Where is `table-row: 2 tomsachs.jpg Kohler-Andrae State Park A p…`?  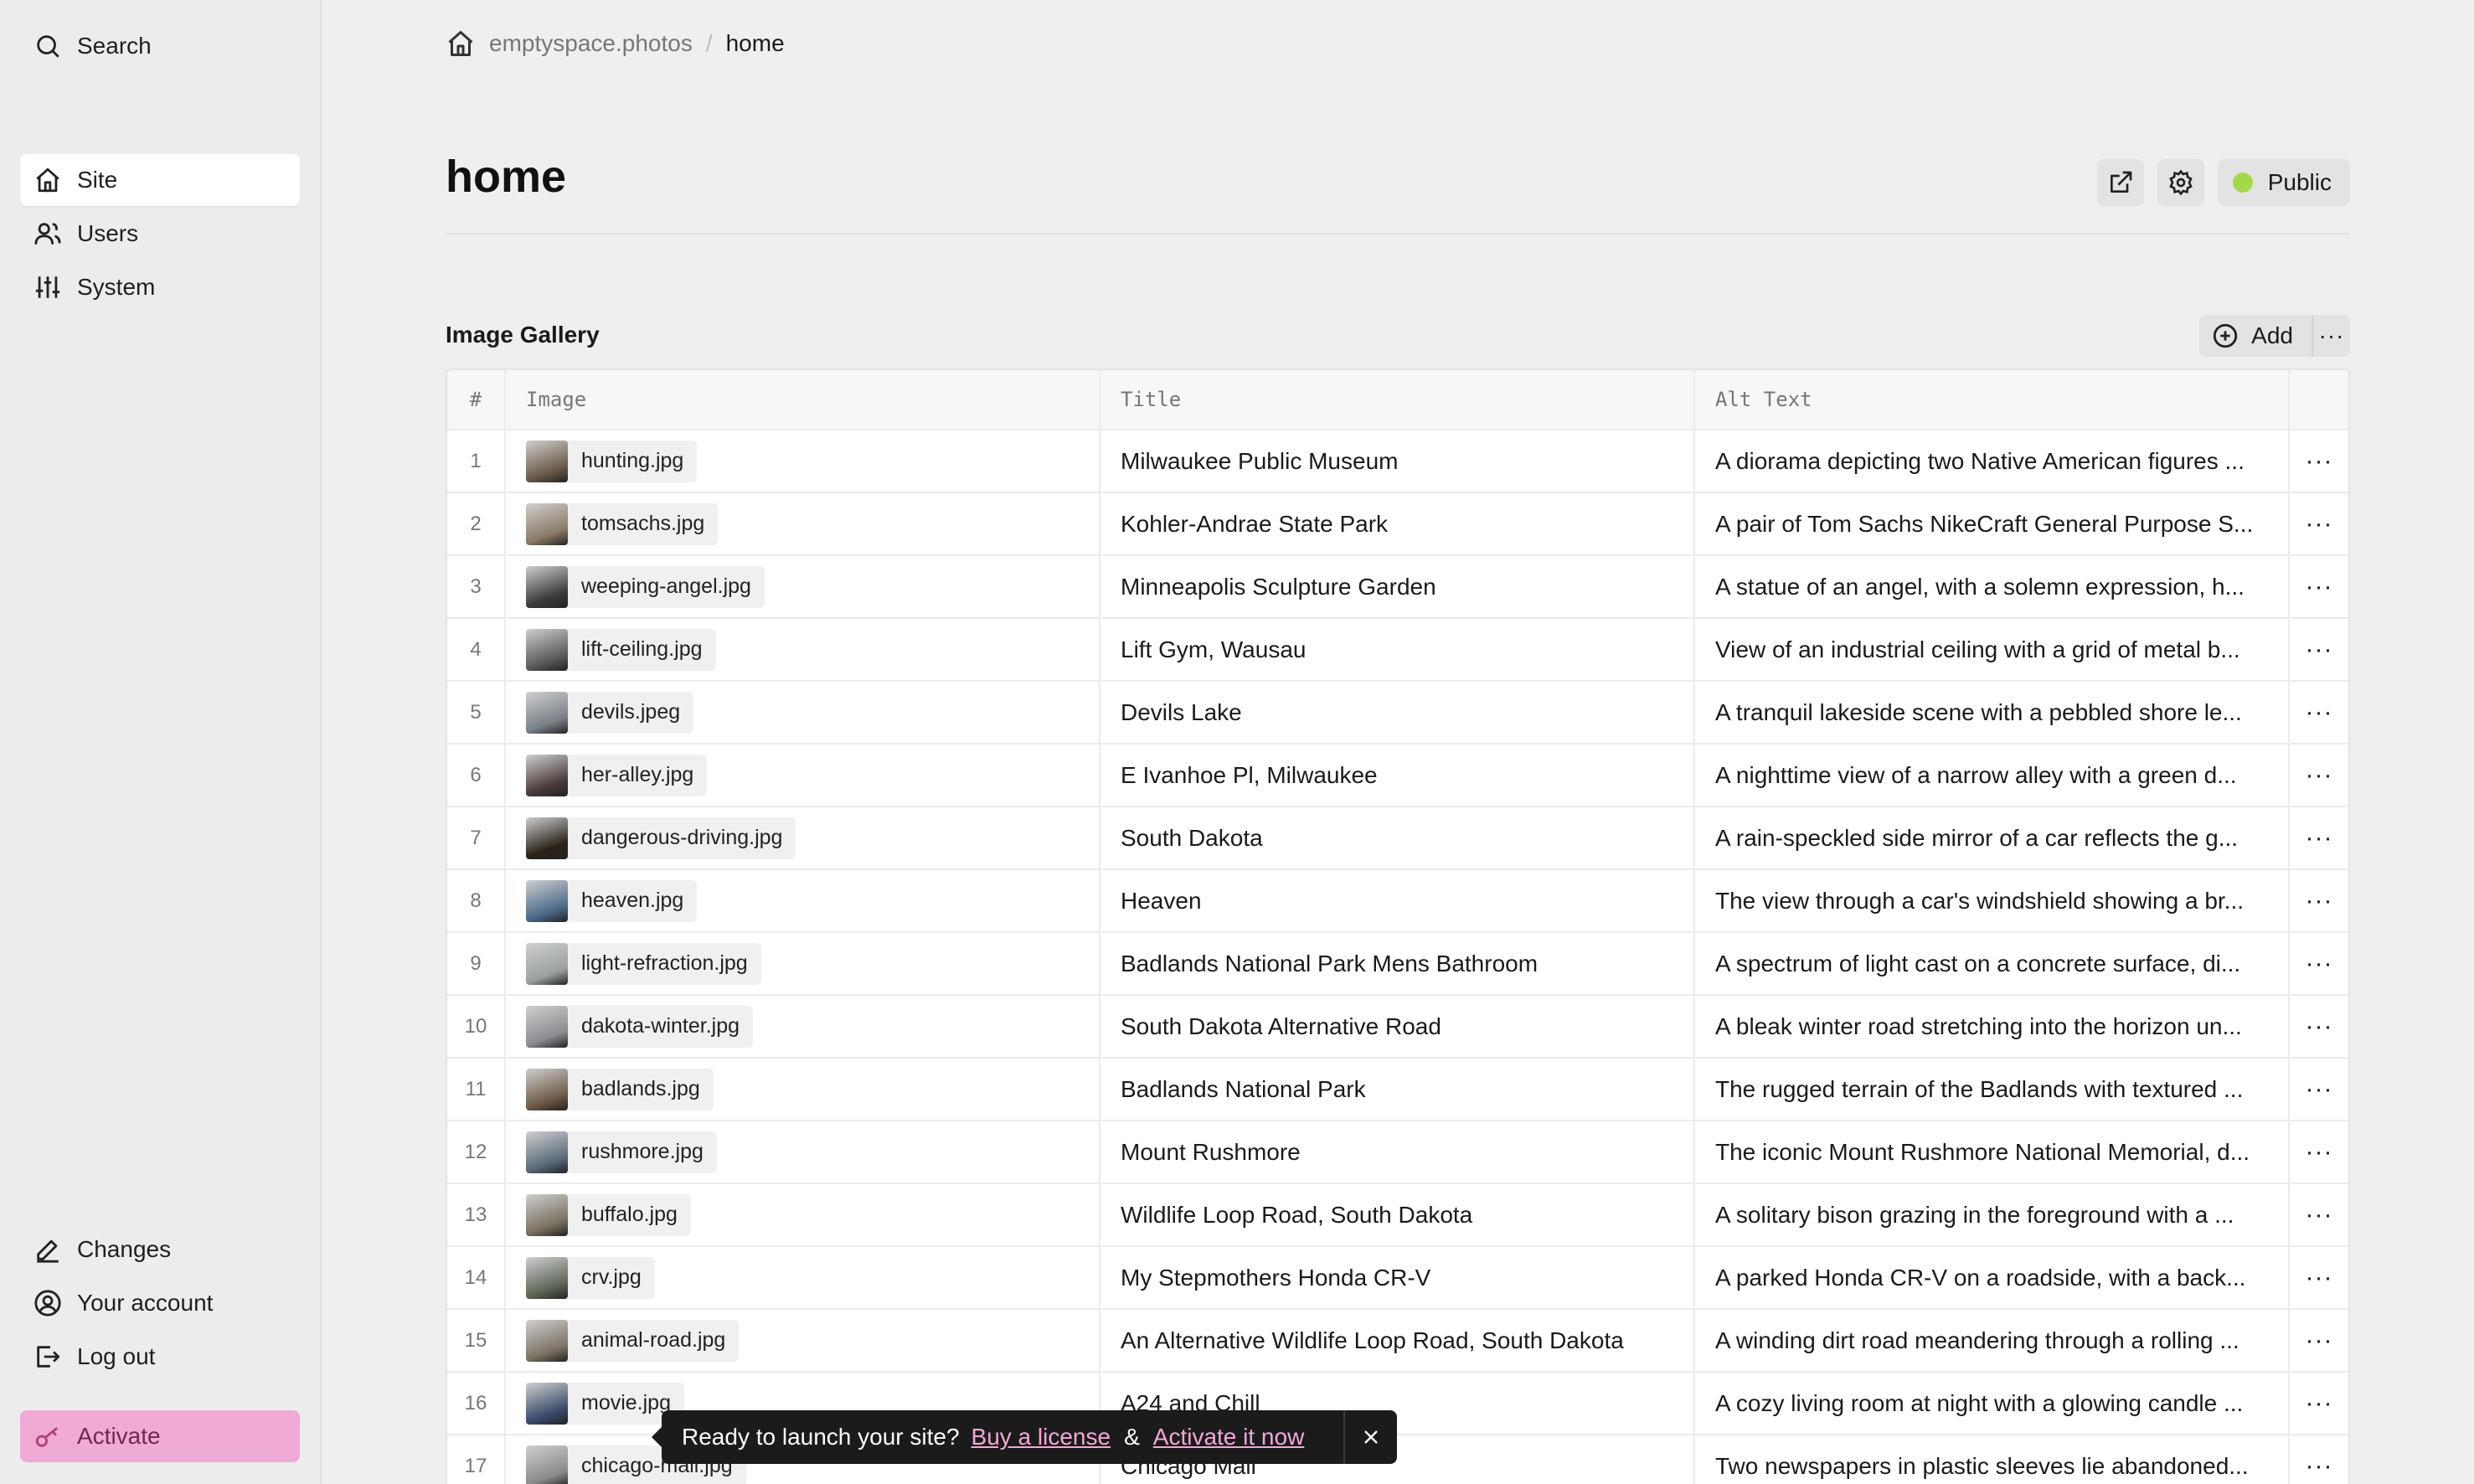
table-row: 2 tomsachs.jpg Kohler-Andrae State Park A p… is located at coordinates (1397, 524).